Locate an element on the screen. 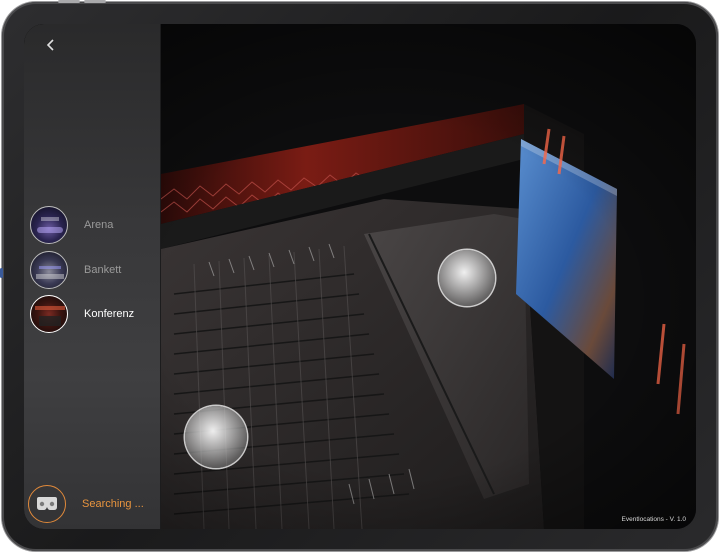 This screenshot has height=553, width=720. menu-item-label: Konferenz is located at coordinates (109, 314).